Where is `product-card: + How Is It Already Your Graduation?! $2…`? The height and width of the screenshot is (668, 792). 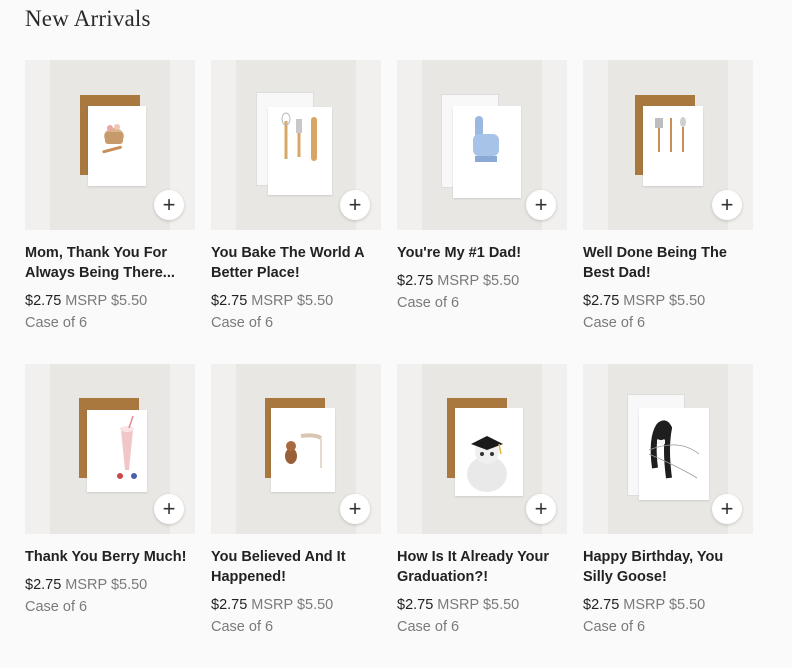 product-card: + How Is It Already Your Graduation?! $2… is located at coordinates (482, 516).